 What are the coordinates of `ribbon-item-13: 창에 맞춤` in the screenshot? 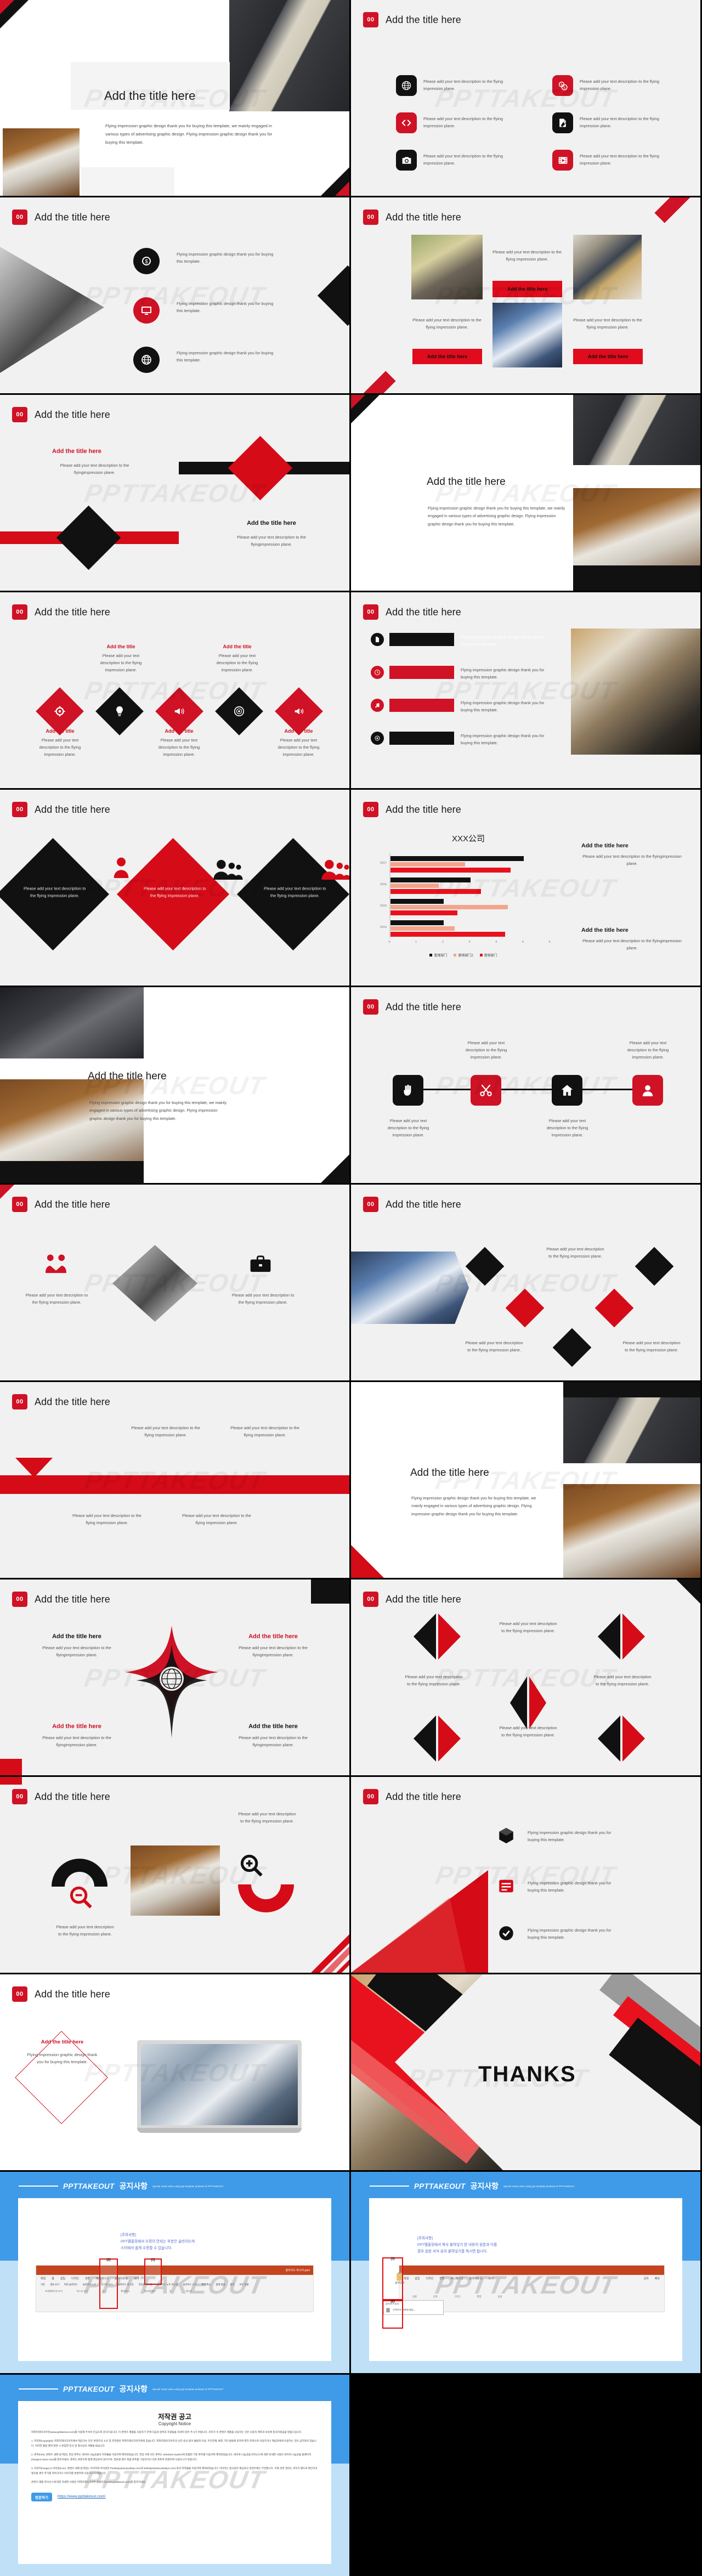 It's located at (220, 2285).